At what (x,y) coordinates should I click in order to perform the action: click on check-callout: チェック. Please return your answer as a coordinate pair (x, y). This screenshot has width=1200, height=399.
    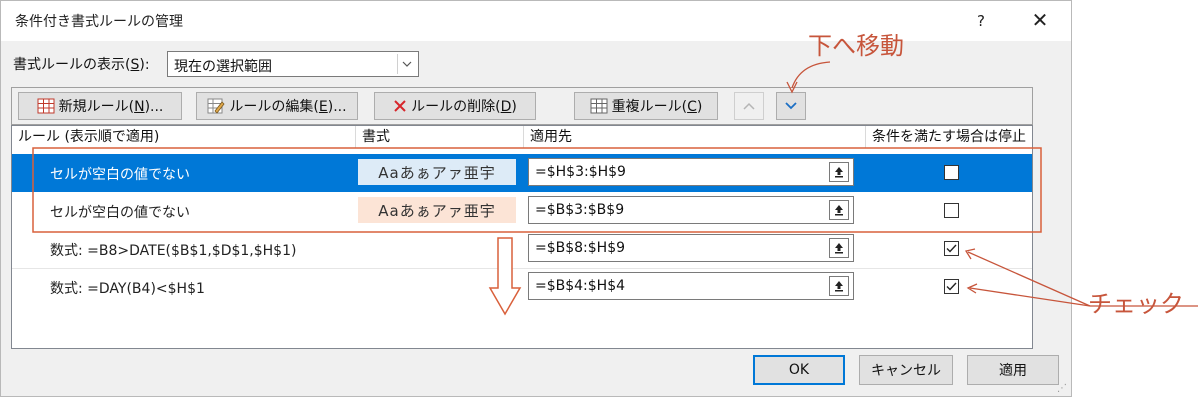
    Looking at the image, I should click on (1136, 304).